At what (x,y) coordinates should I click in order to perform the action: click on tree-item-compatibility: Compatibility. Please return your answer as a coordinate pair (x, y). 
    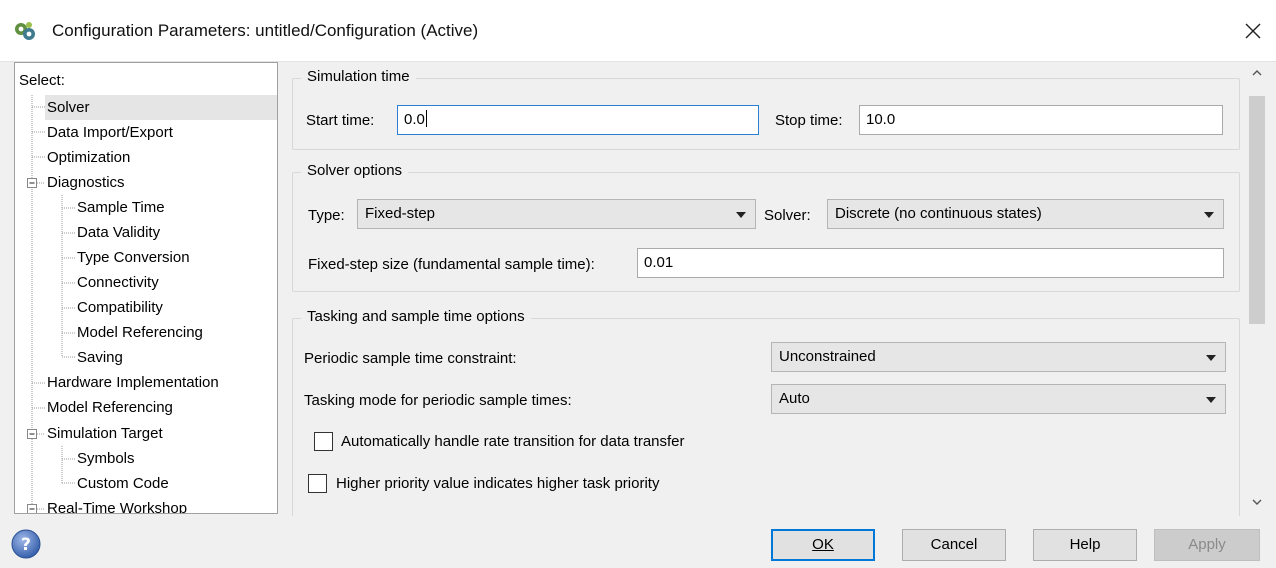
    Looking at the image, I should click on (119, 307).